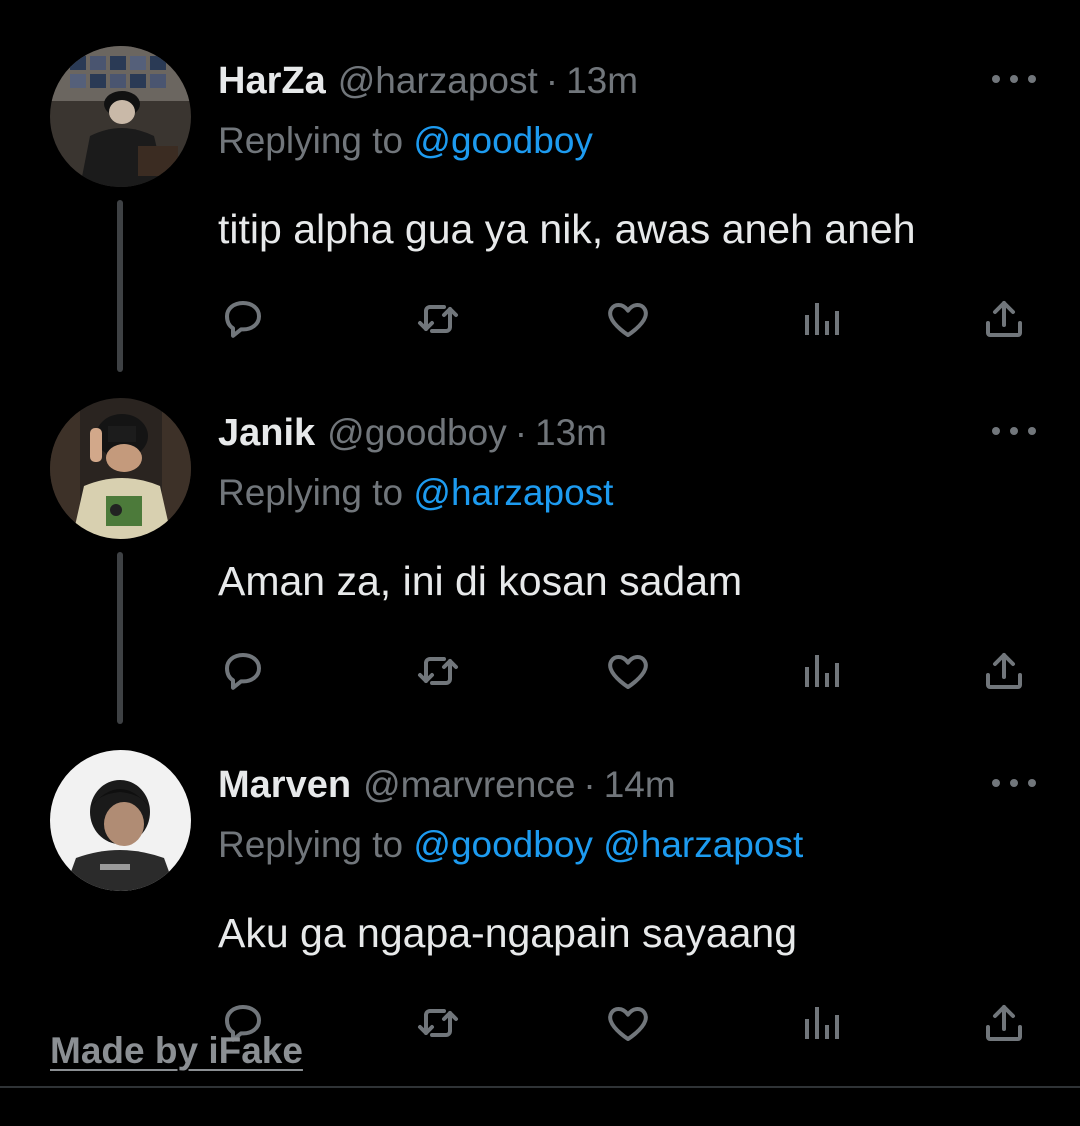 This screenshot has width=1080, height=1126. What do you see at coordinates (508, 933) in the screenshot?
I see `tweet-text: Aku ga ngapa-ngapain sayaang` at bounding box center [508, 933].